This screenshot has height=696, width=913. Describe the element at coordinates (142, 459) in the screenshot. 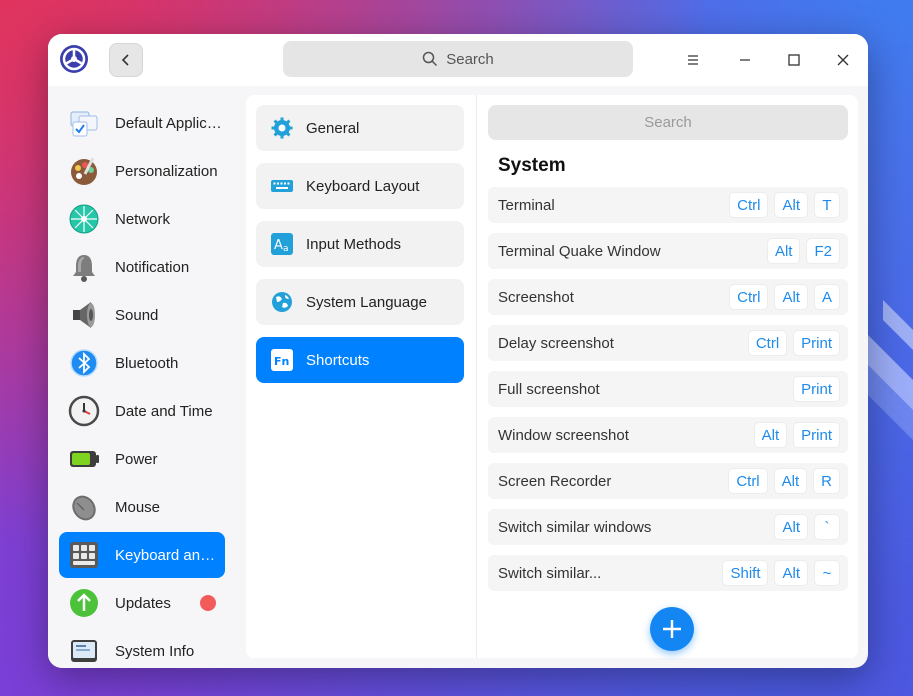

I see `sidebar-item-power: Power` at that location.